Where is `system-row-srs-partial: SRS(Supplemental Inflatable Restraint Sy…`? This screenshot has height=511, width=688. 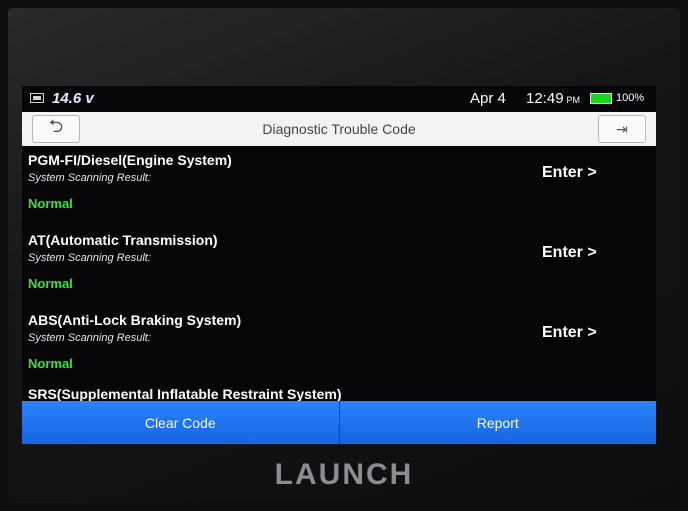
system-row-srs-partial: SRS(Supplemental Inflatable Restraint Sy… is located at coordinates (185, 393).